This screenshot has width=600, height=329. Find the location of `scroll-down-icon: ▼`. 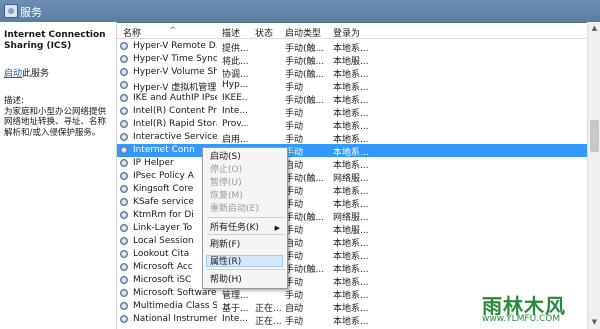

scroll-down-icon: ▼ is located at coordinates (594, 322).